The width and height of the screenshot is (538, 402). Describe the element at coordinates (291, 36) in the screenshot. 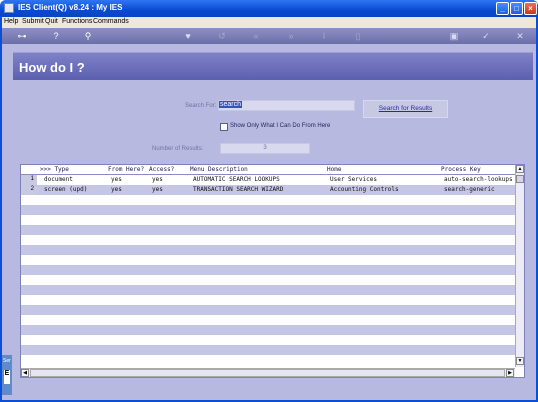

I see `fast-forward-icon: »` at that location.